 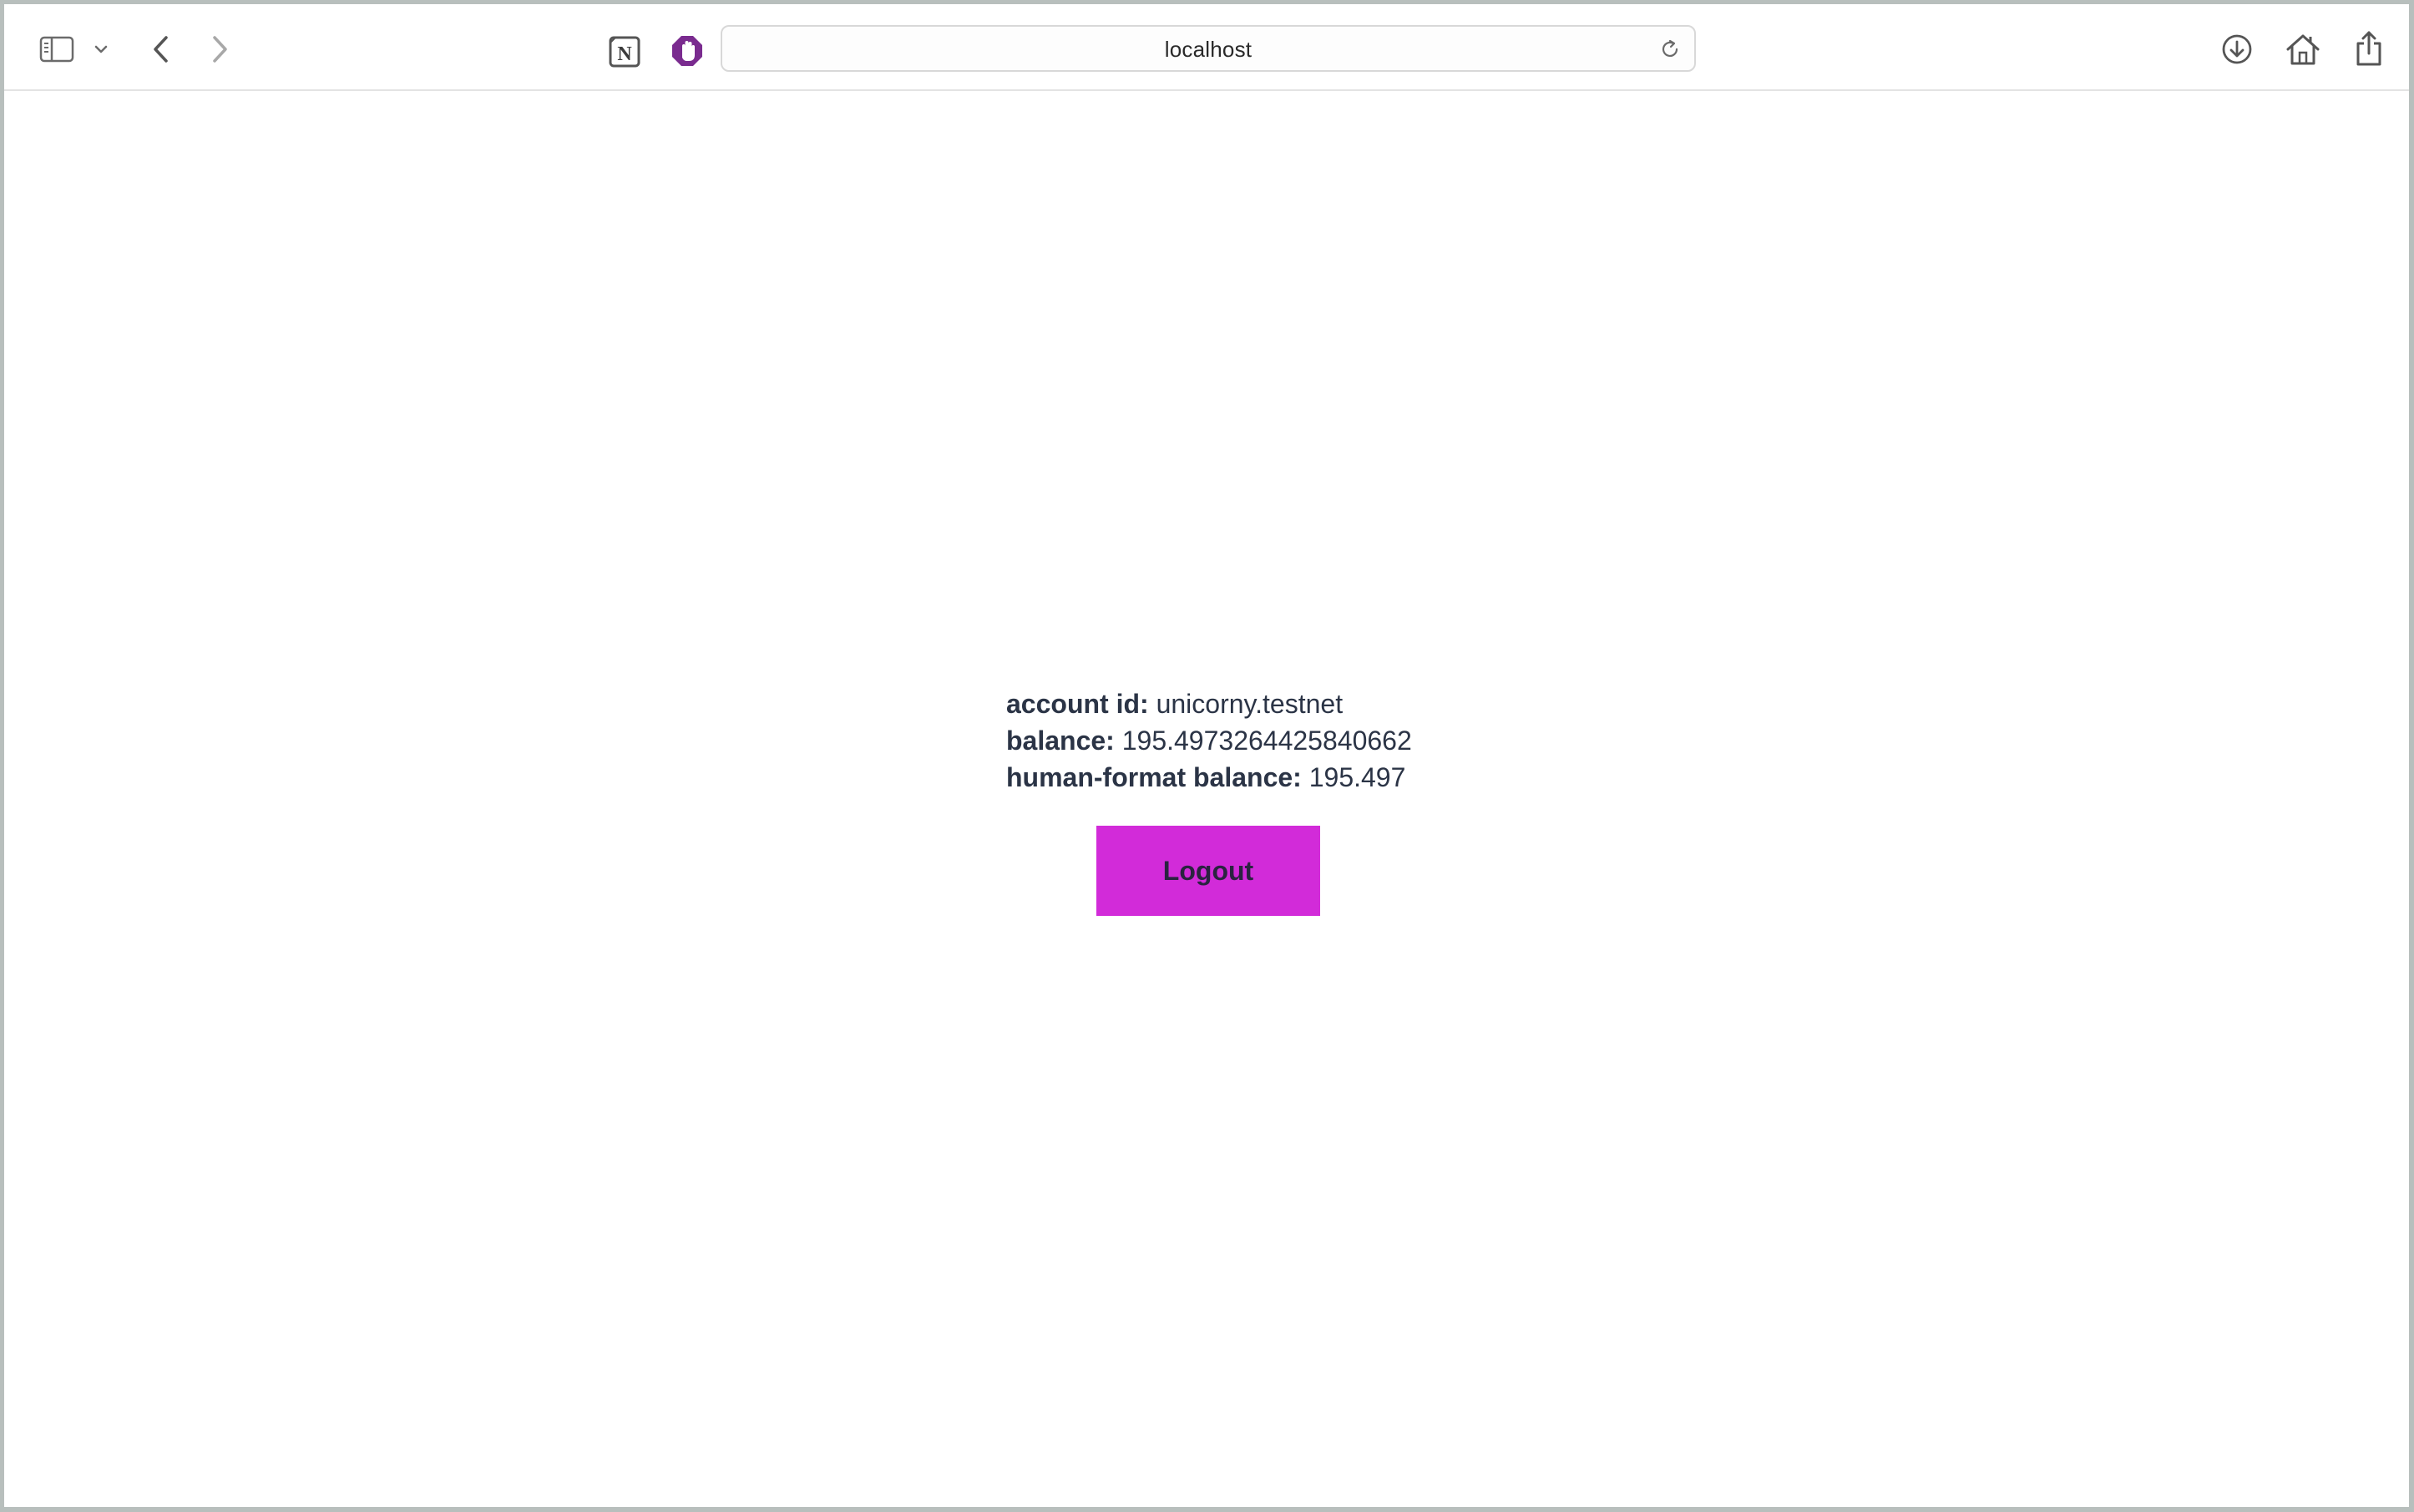 I want to click on human-balance-row: human-format balance: 195.497, so click(x=1209, y=777).